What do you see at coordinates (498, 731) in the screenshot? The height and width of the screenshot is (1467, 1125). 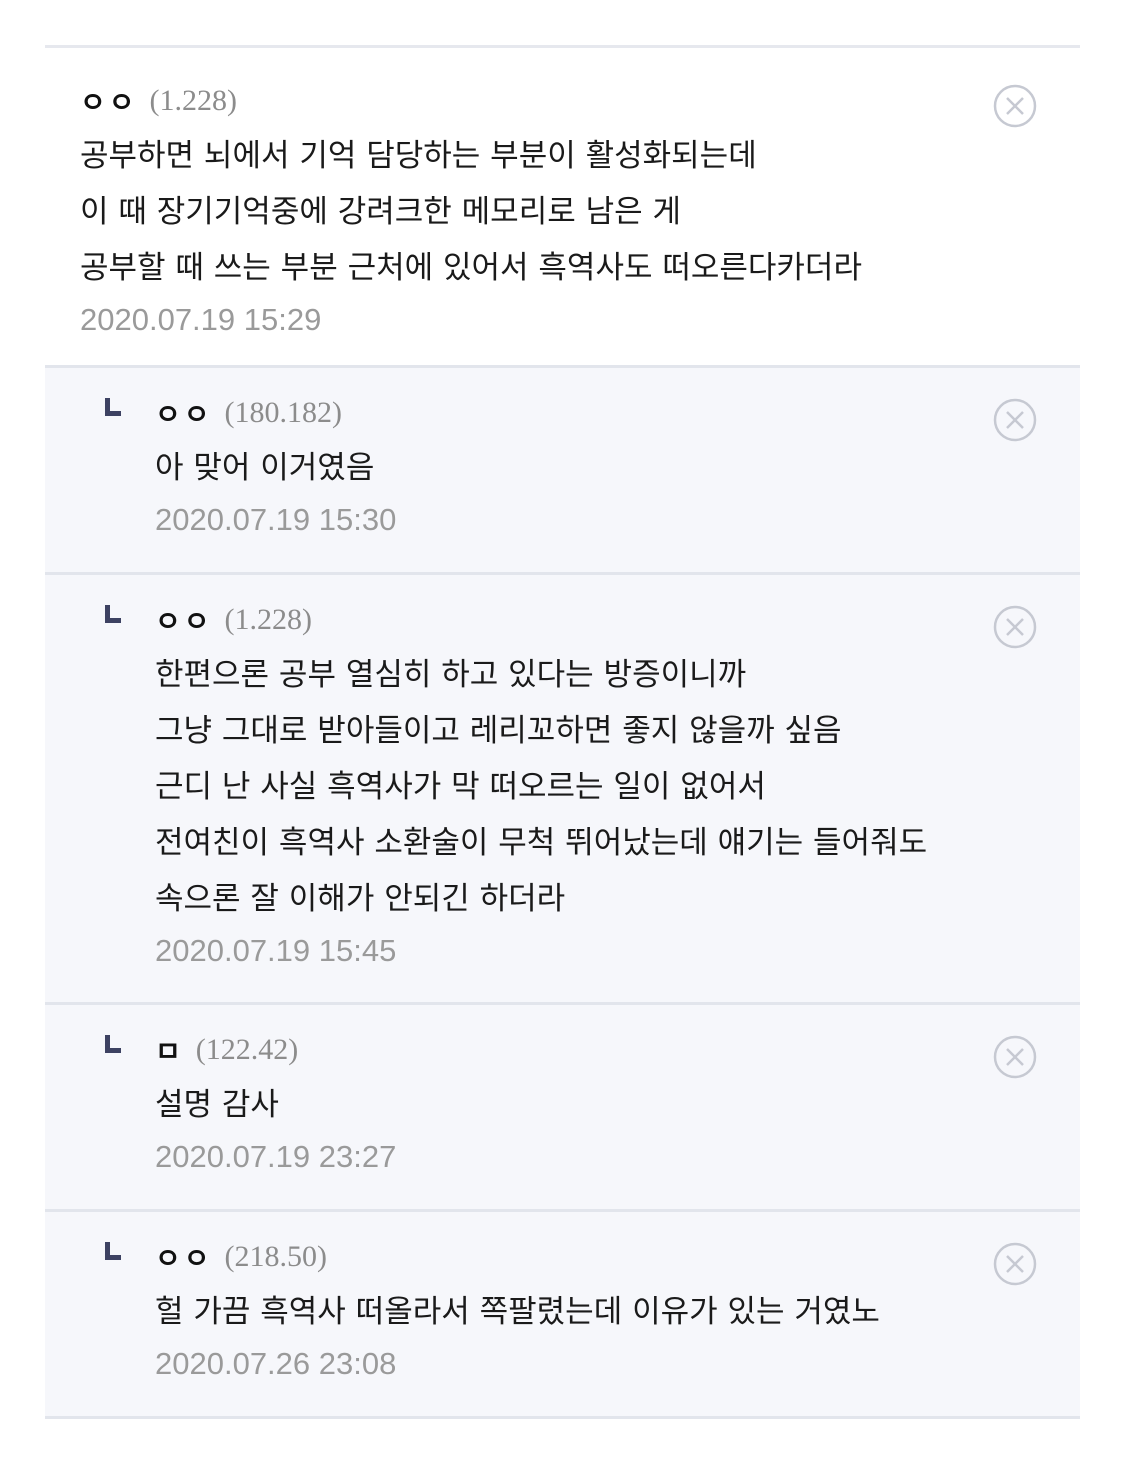 I see `comment-text-line: 그냥 그대로 받아들이고 레리꼬하면 좋지 않을까 싶음` at bounding box center [498, 731].